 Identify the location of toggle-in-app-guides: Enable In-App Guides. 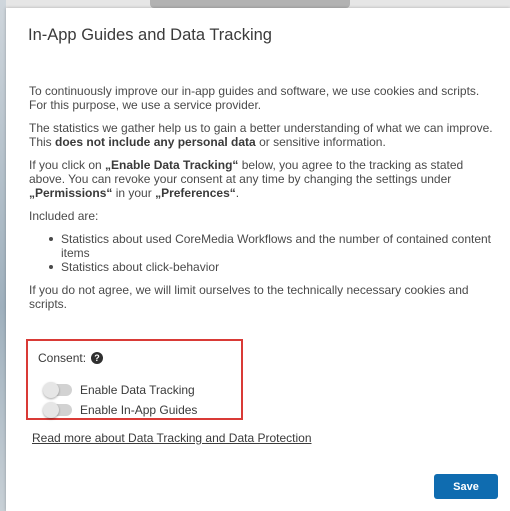
(120, 410).